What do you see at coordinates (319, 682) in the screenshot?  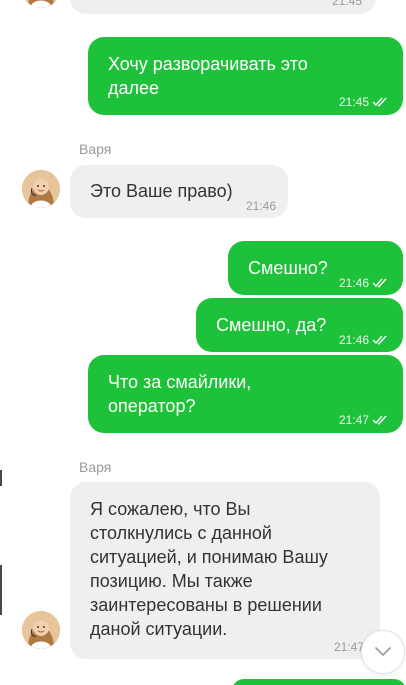 I see `message-bubble-outgoing` at bounding box center [319, 682].